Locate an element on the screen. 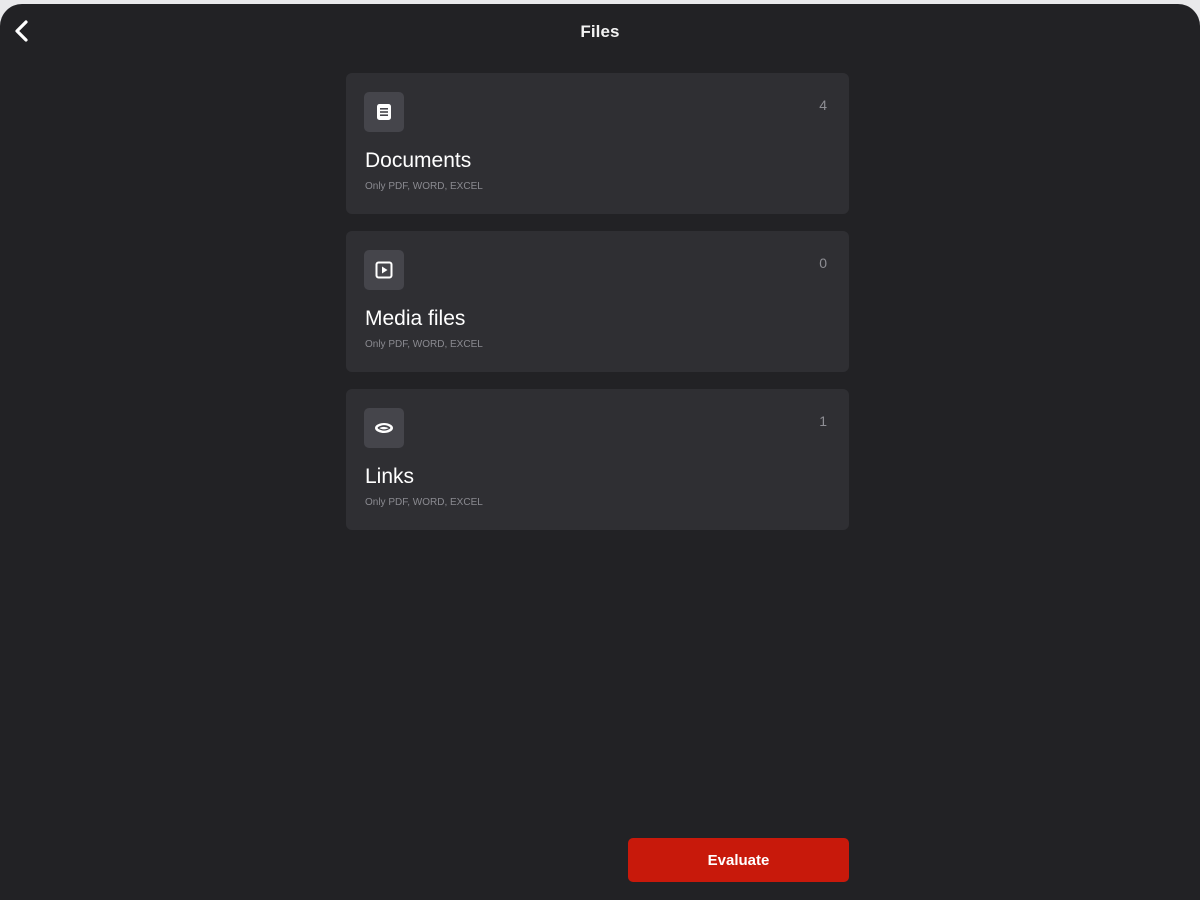  header-bar: Files is located at coordinates (600, 31).